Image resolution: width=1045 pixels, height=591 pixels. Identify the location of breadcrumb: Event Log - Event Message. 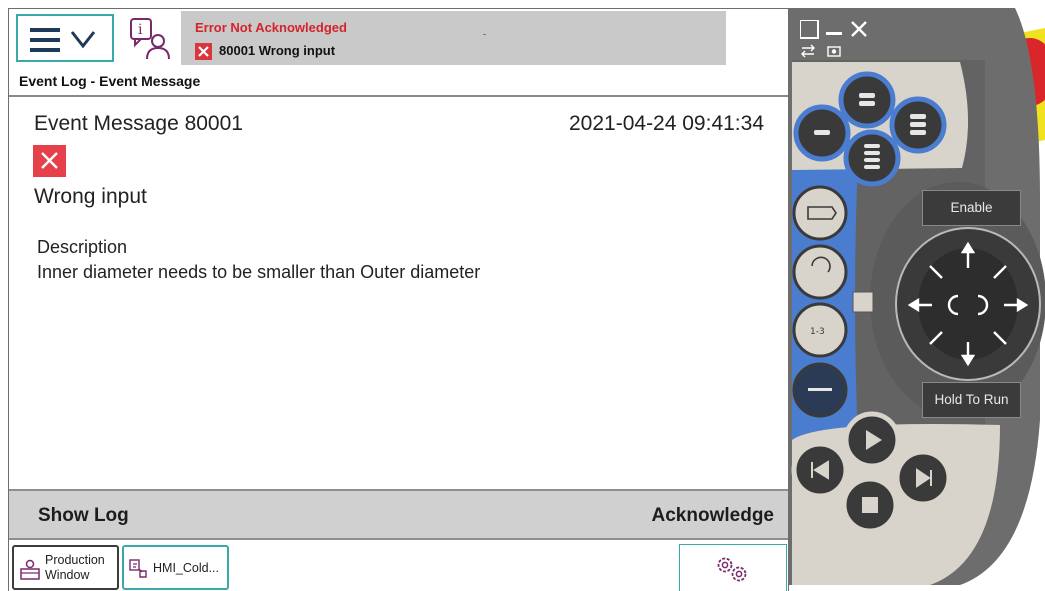
(110, 81).